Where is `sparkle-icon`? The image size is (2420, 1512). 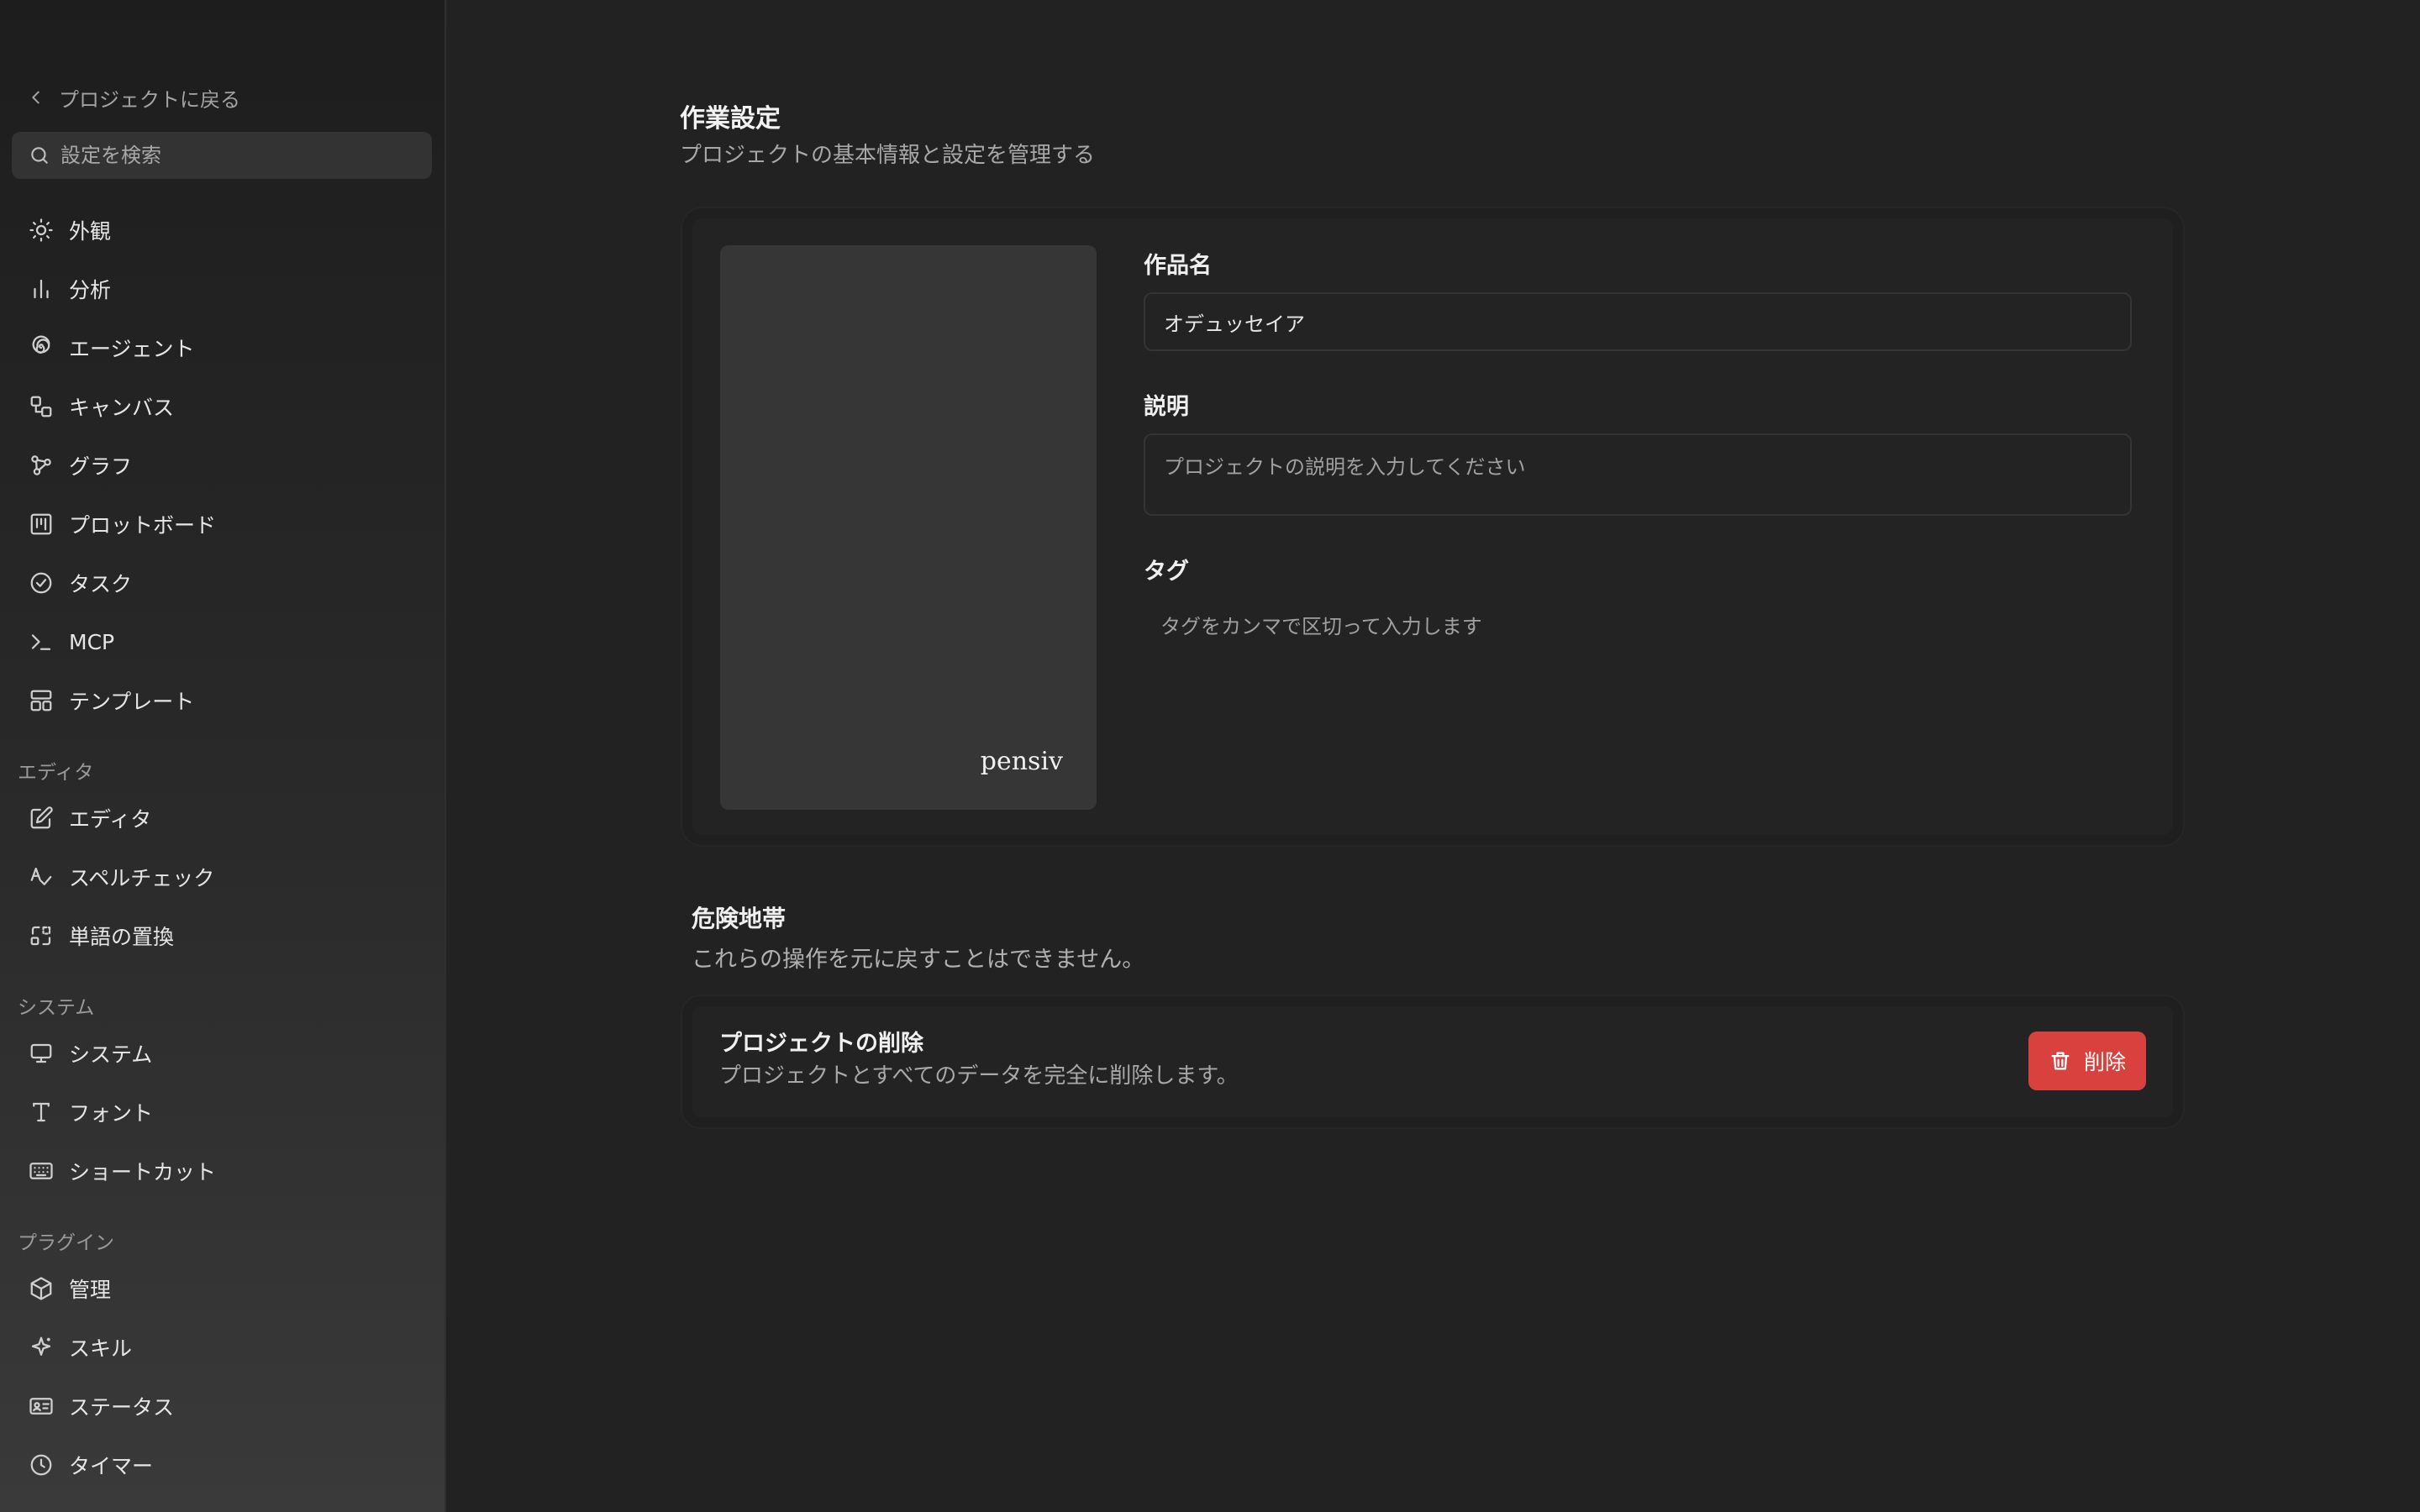 sparkle-icon is located at coordinates (41, 1347).